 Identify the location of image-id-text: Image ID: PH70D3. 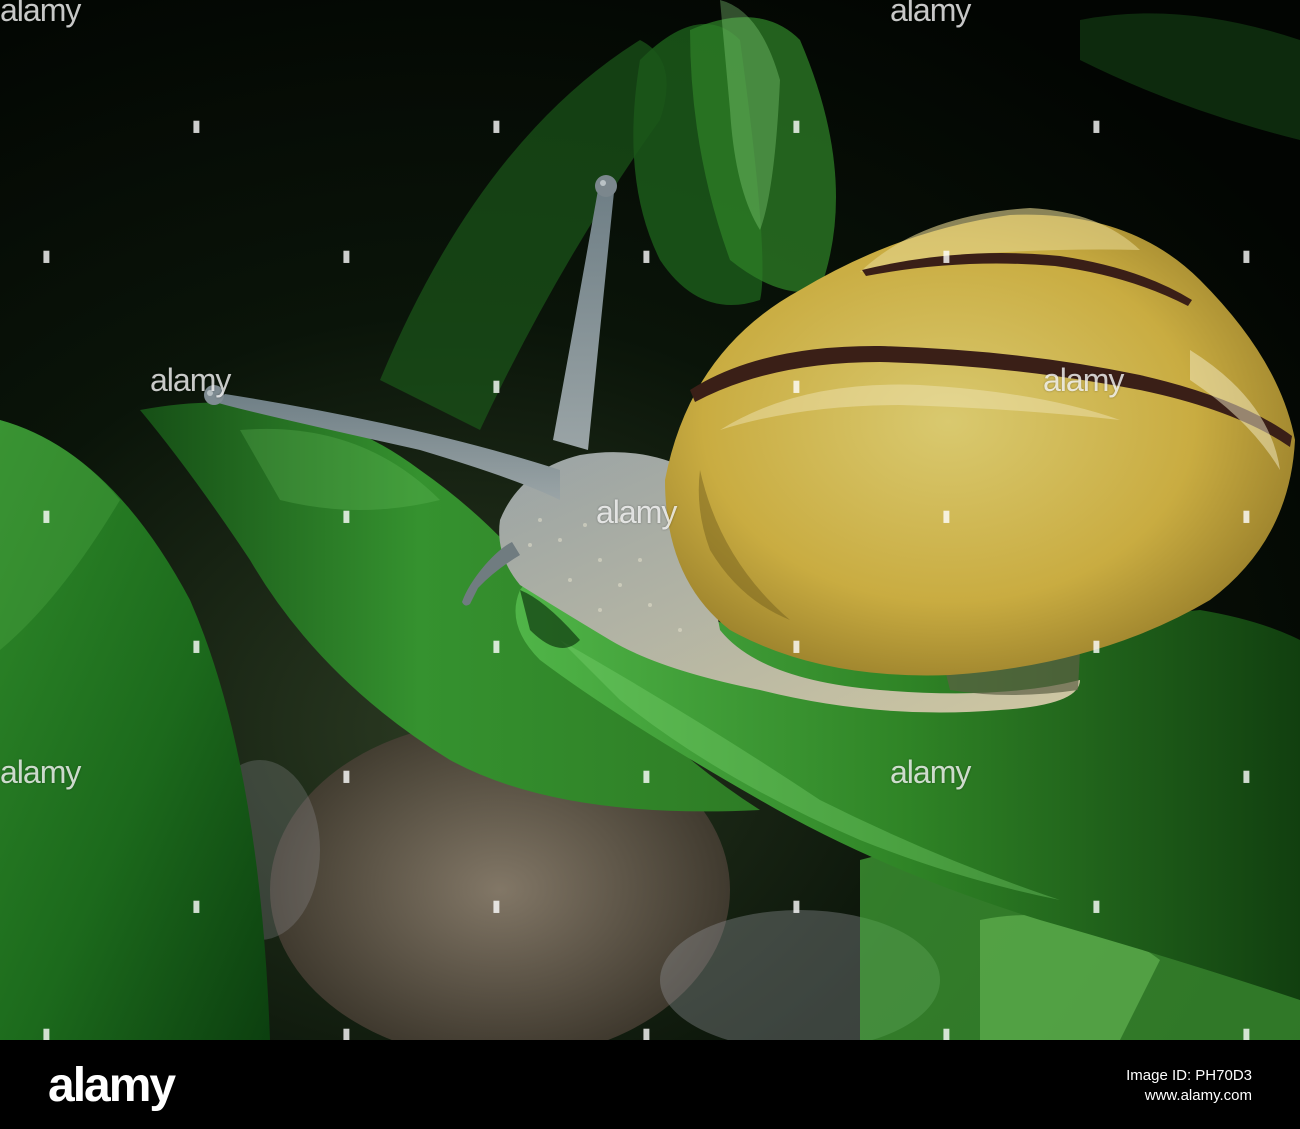
(1189, 1075).